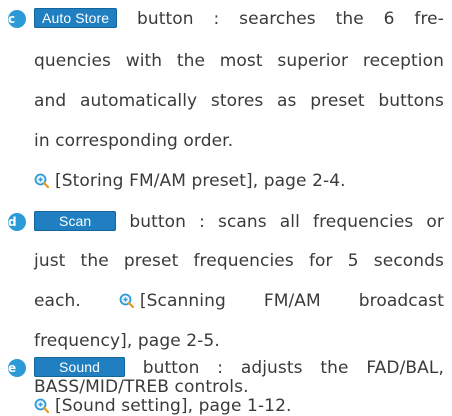 Image resolution: width=452 pixels, height=416 pixels. I want to click on item-c-line1: c Auto Store button : searches the 6 fre-, so click(226, 18).